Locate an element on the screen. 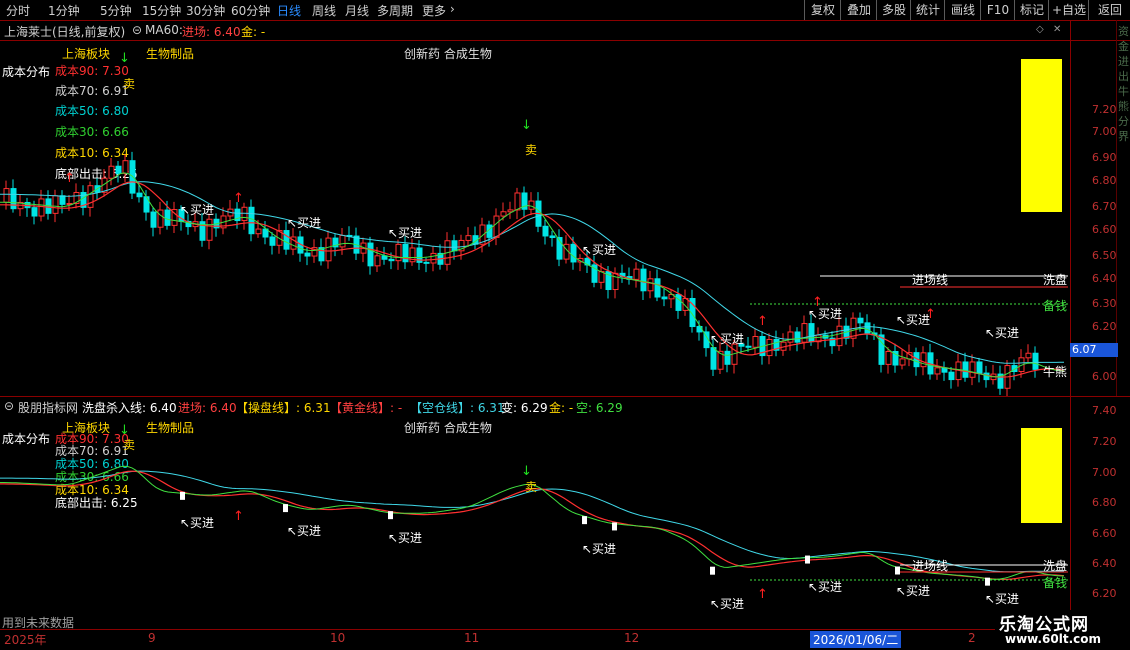 This screenshot has height=650, width=1130. stats-button: 统计 is located at coordinates (927, 10).